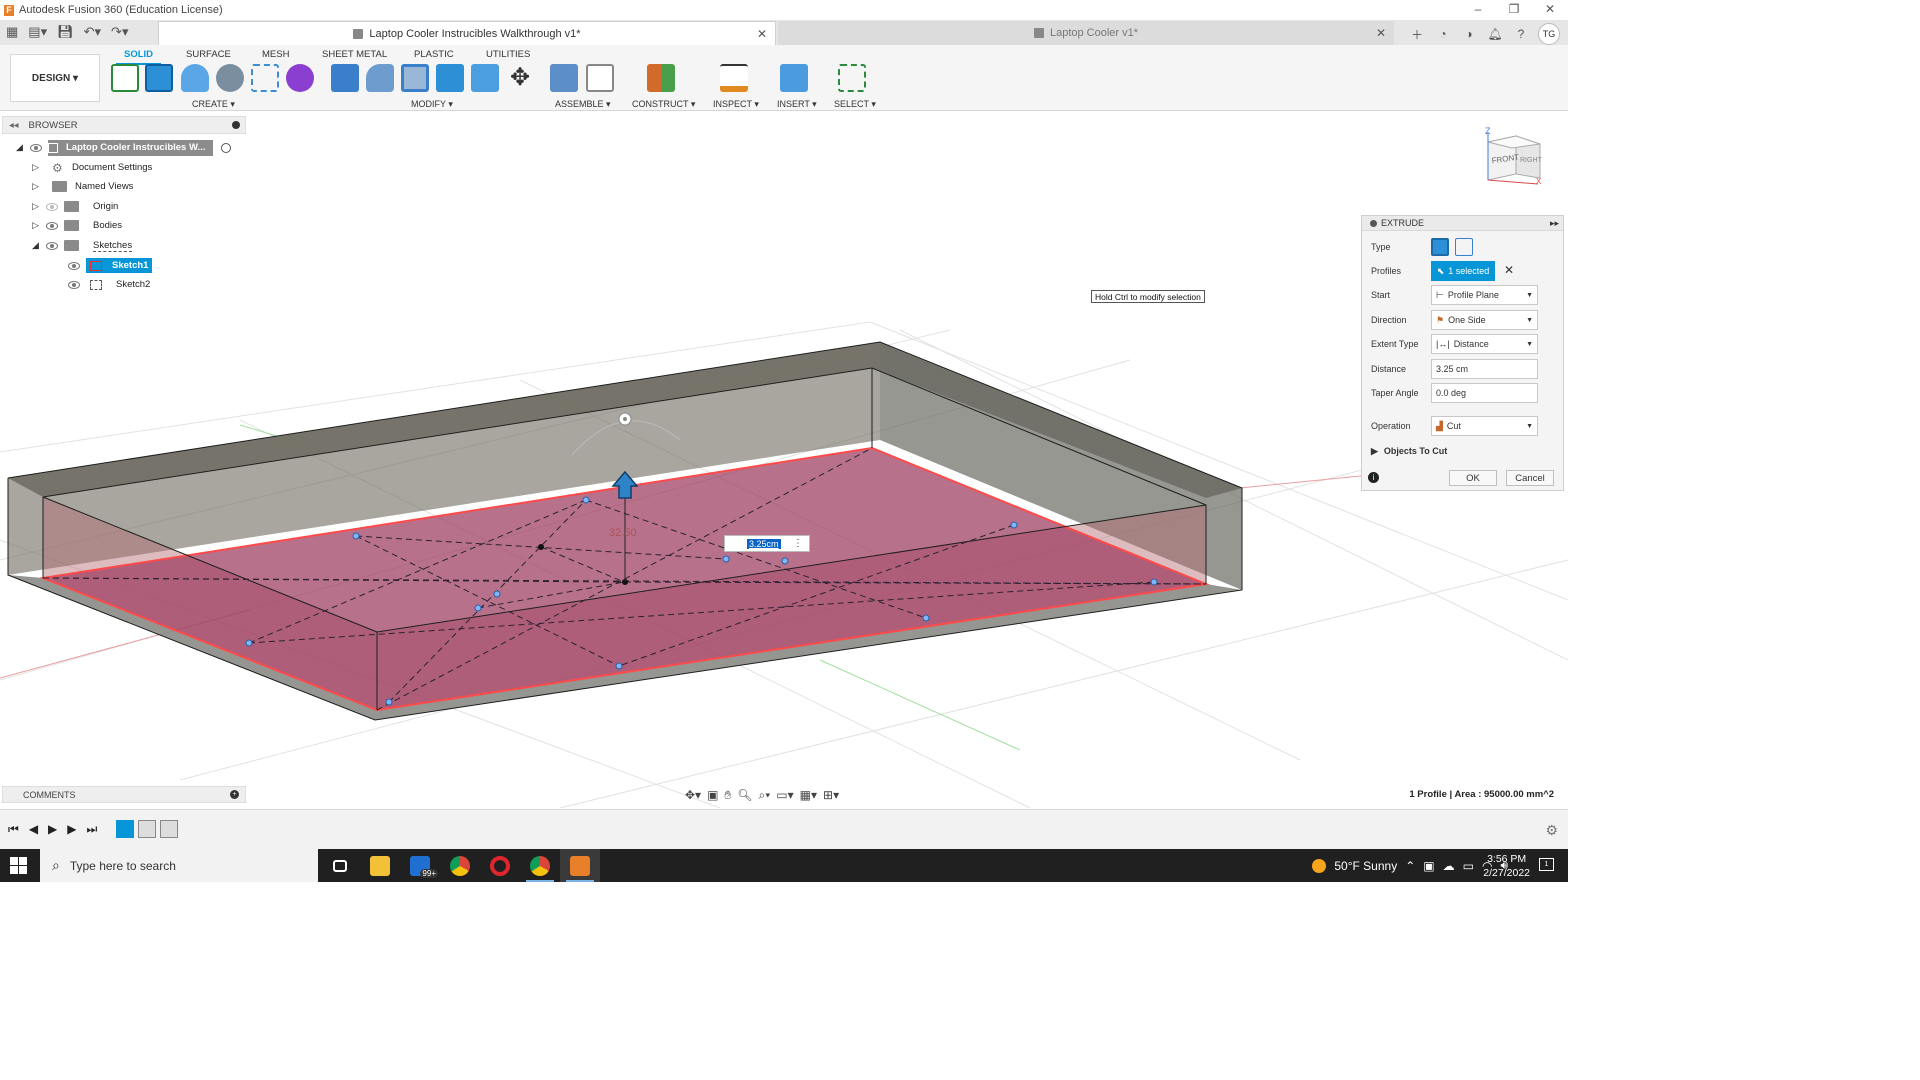 Image resolution: width=1920 pixels, height=1080 pixels. I want to click on press-pull-icon, so click(345, 78).